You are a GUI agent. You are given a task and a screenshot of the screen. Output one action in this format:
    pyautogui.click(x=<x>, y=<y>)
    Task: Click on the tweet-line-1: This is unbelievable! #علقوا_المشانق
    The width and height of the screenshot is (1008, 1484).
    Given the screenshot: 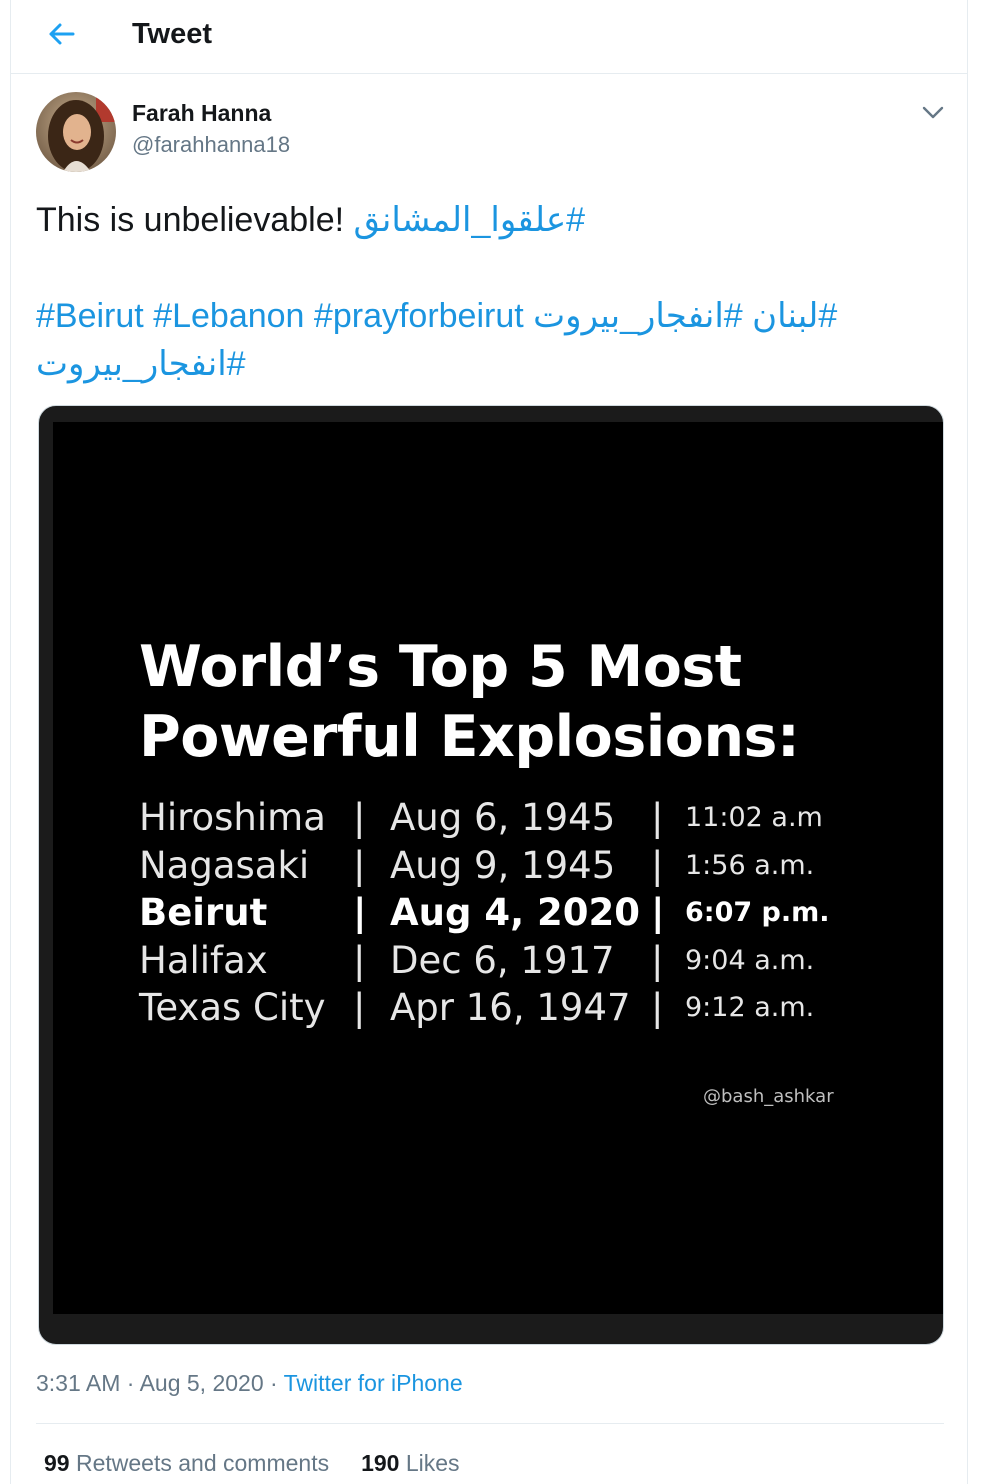 What is the action you would take?
    pyautogui.click(x=486, y=220)
    